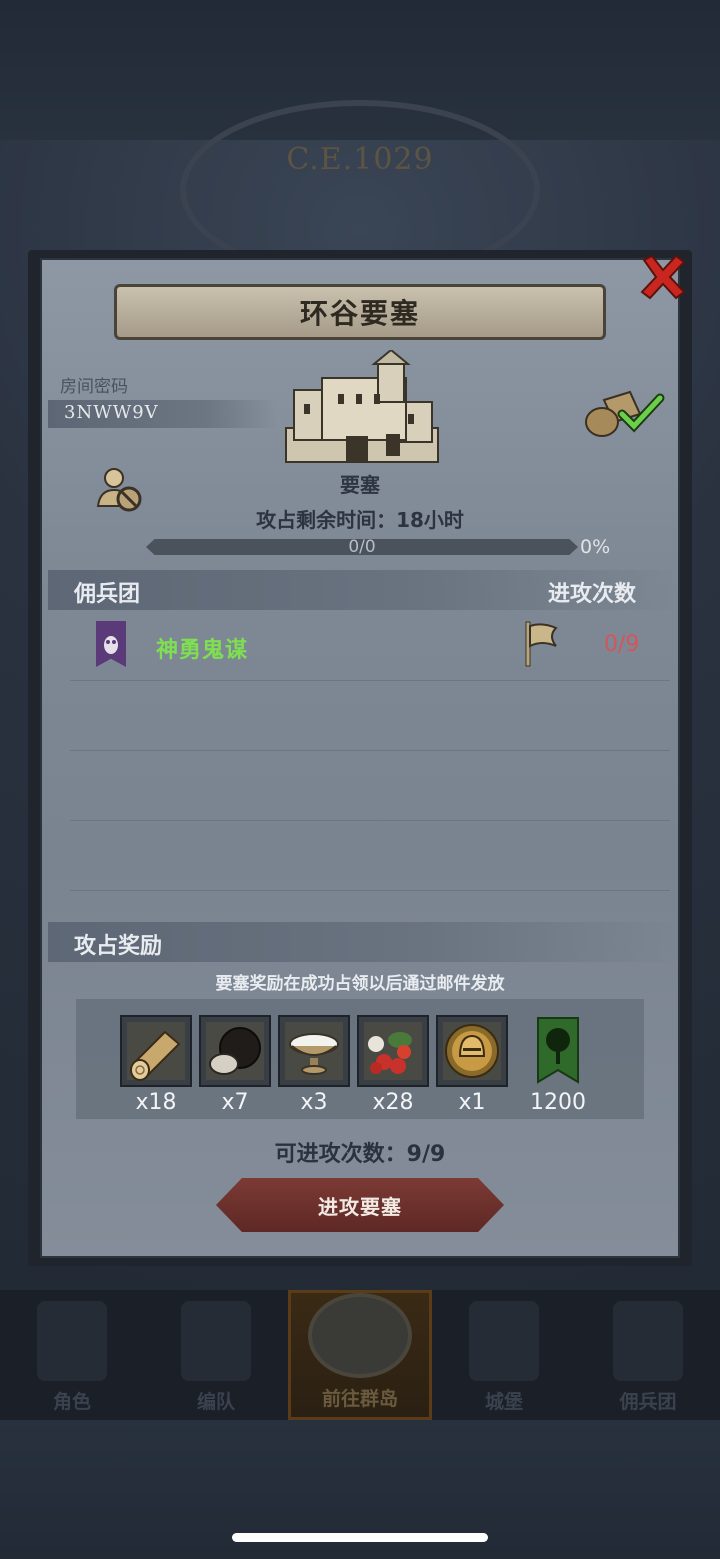  I want to click on reward-section-title: 攻占奖励, so click(118, 946).